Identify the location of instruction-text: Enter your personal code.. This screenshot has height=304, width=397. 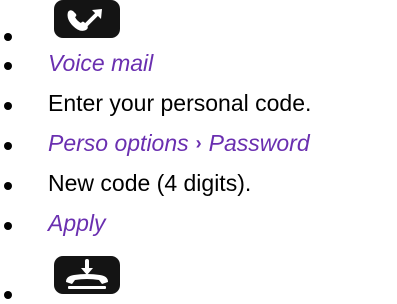
(180, 103).